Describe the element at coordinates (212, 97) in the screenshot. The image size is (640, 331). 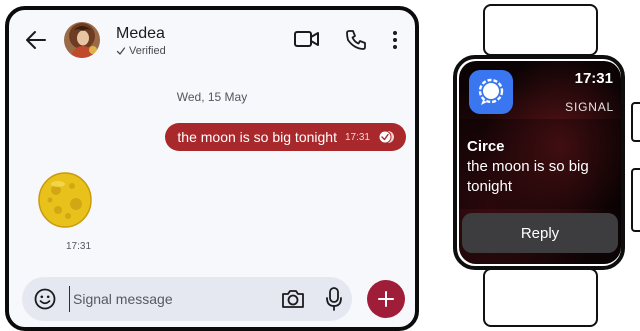
I see `date-separator: Wed, 15 May` at that location.